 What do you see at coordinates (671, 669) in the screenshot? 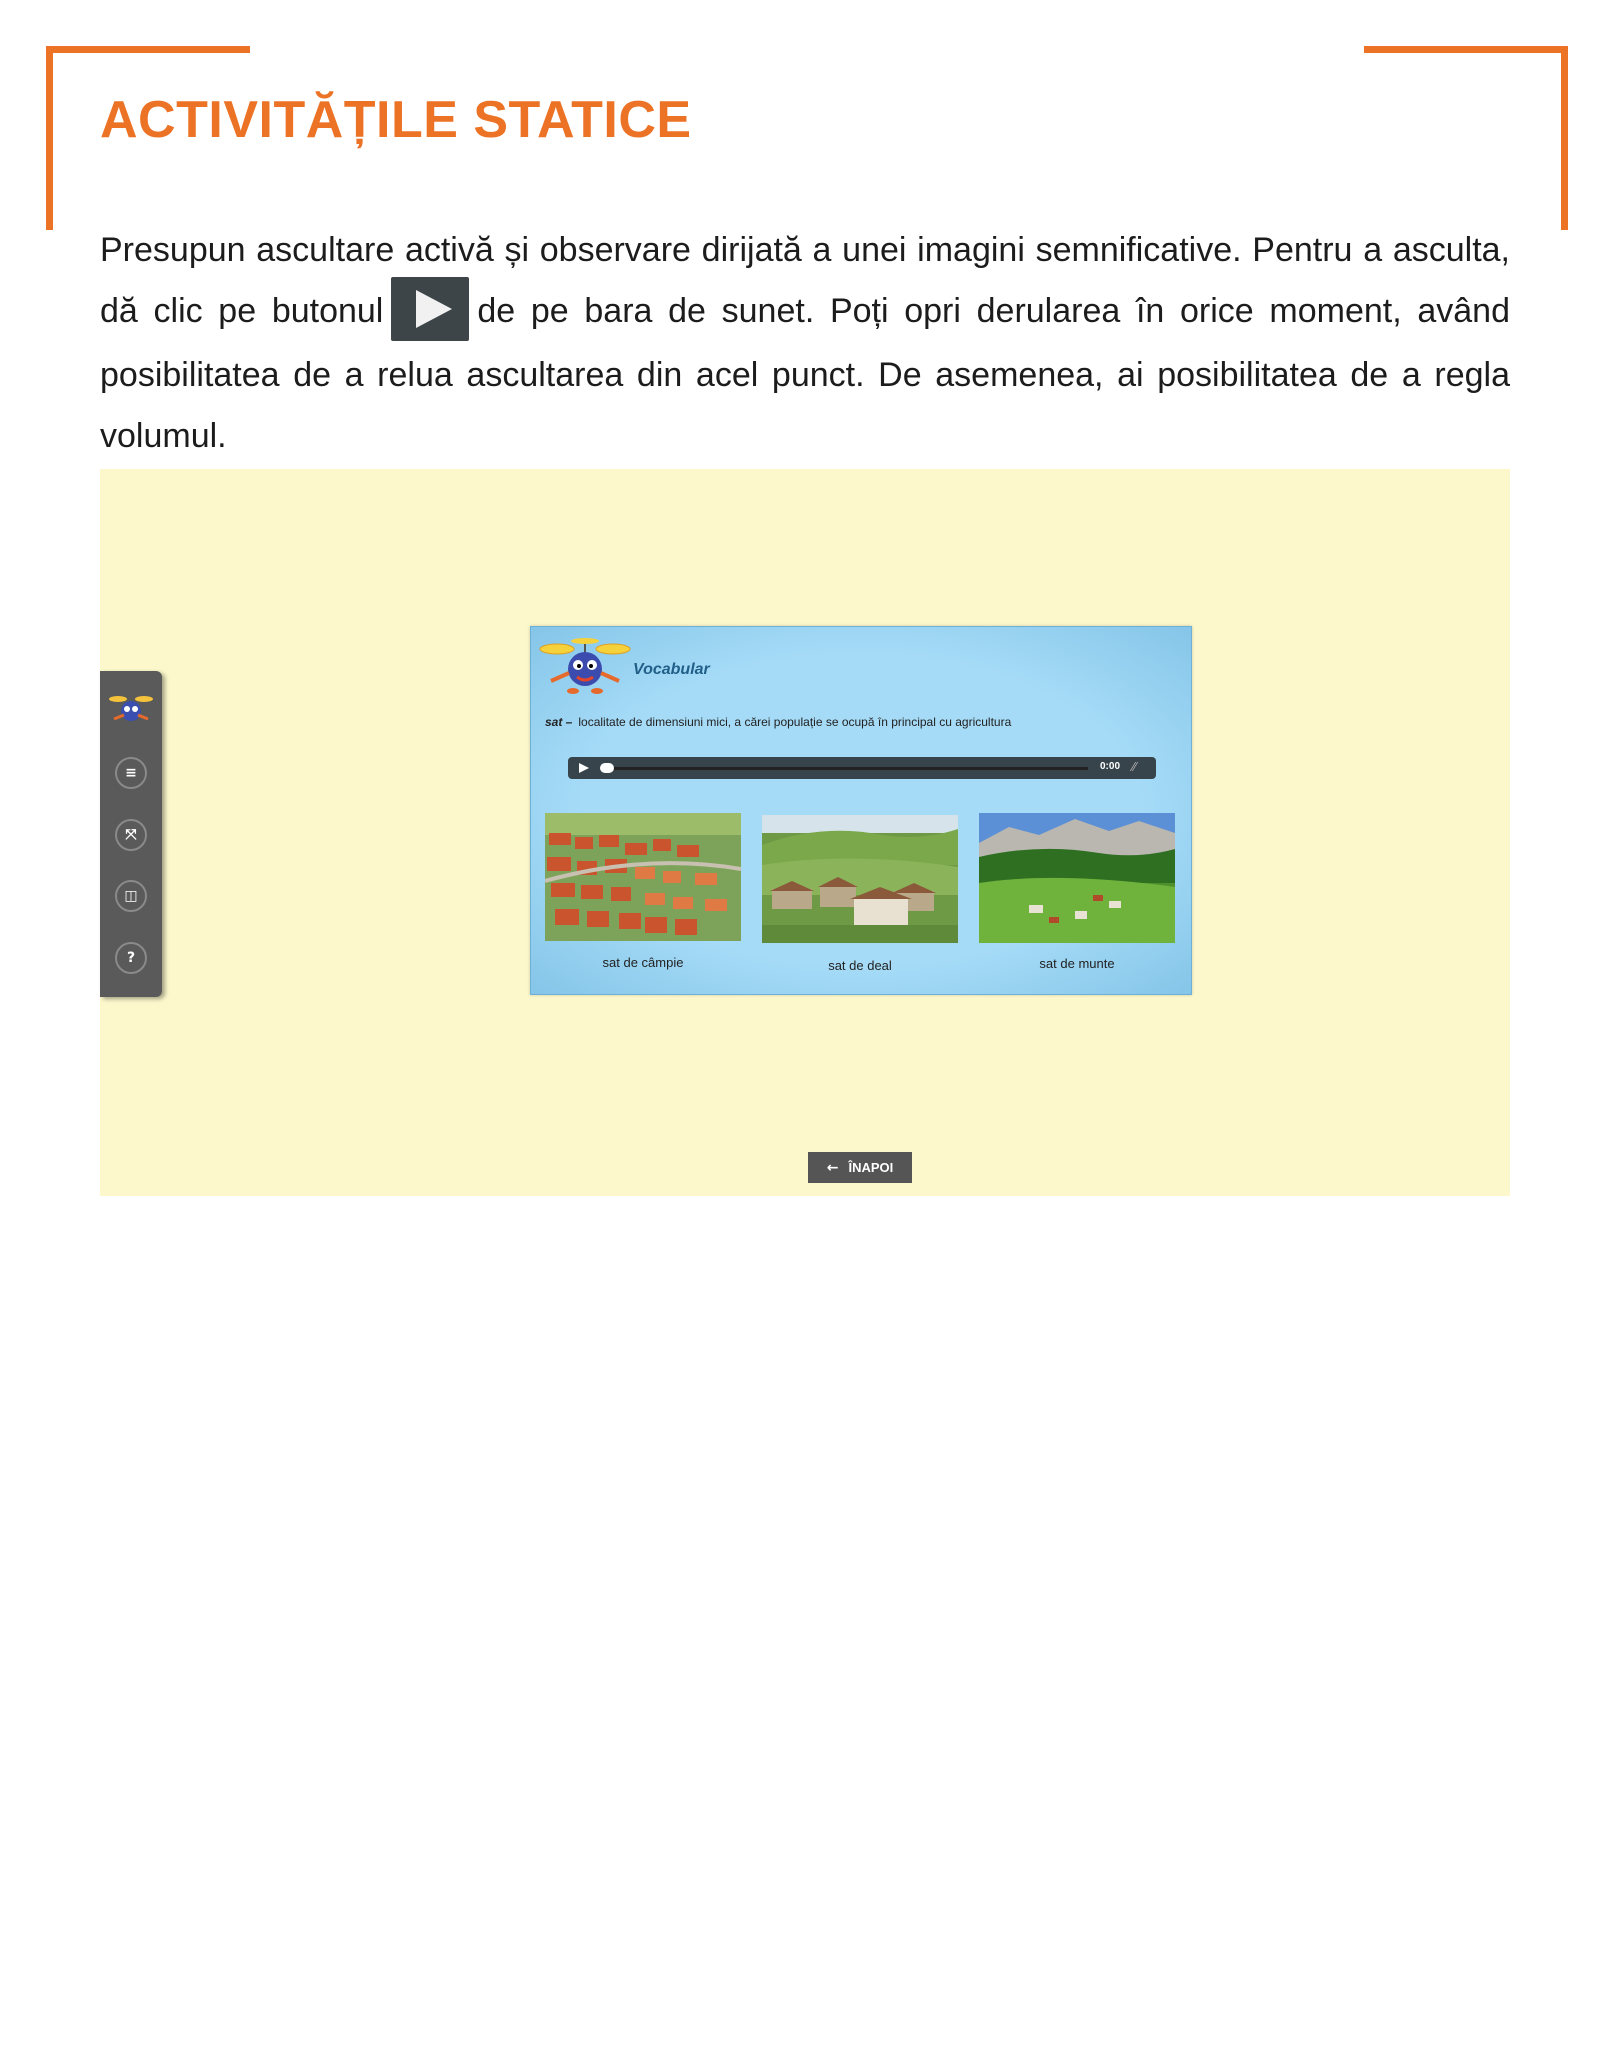
I see `vocabulary-title: Vocabular` at bounding box center [671, 669].